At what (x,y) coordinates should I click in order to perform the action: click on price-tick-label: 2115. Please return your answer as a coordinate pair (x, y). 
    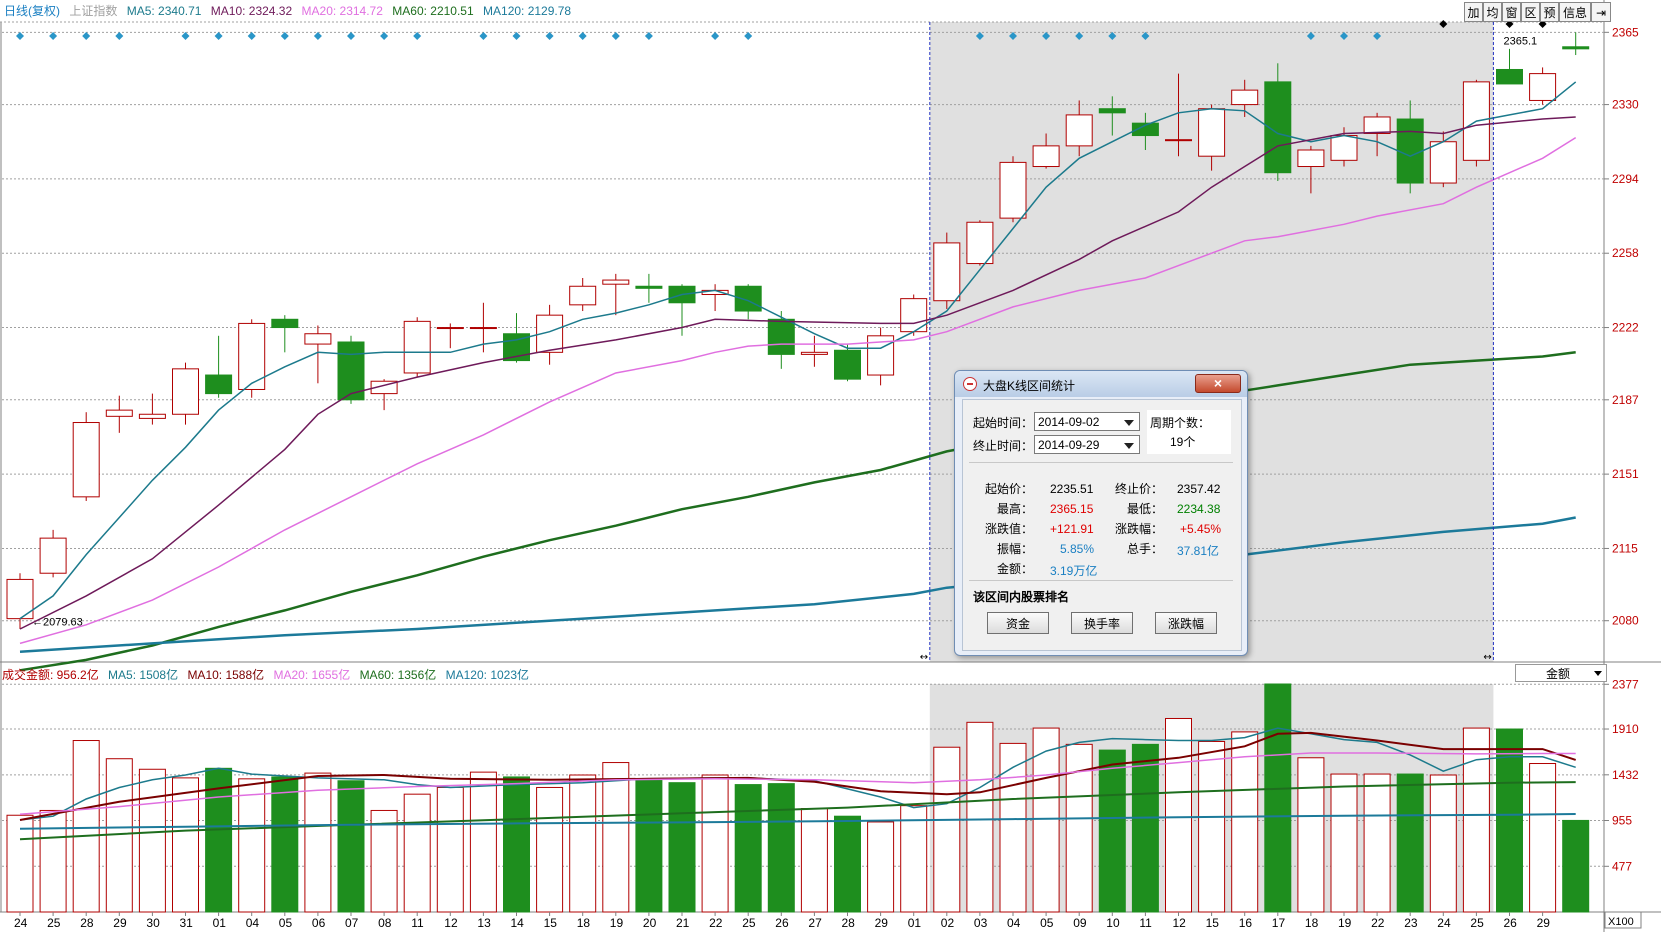
    Looking at the image, I should click on (1625, 548).